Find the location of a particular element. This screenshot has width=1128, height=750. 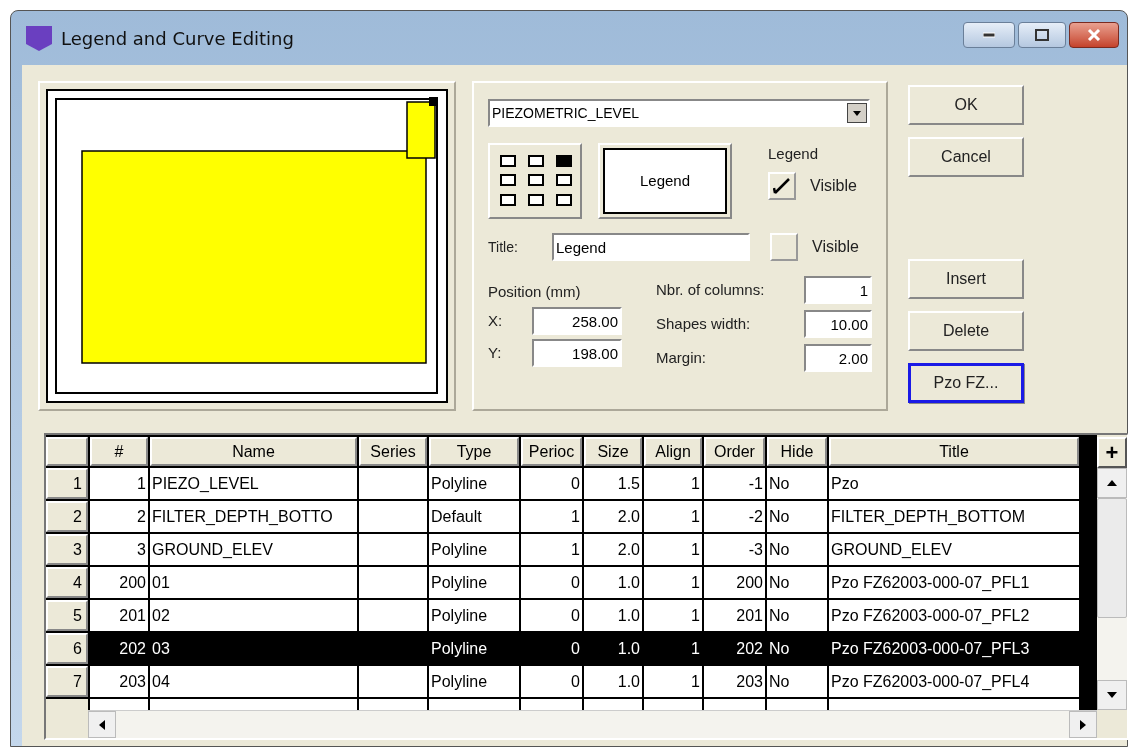

dialog-button: OK is located at coordinates (966, 105).